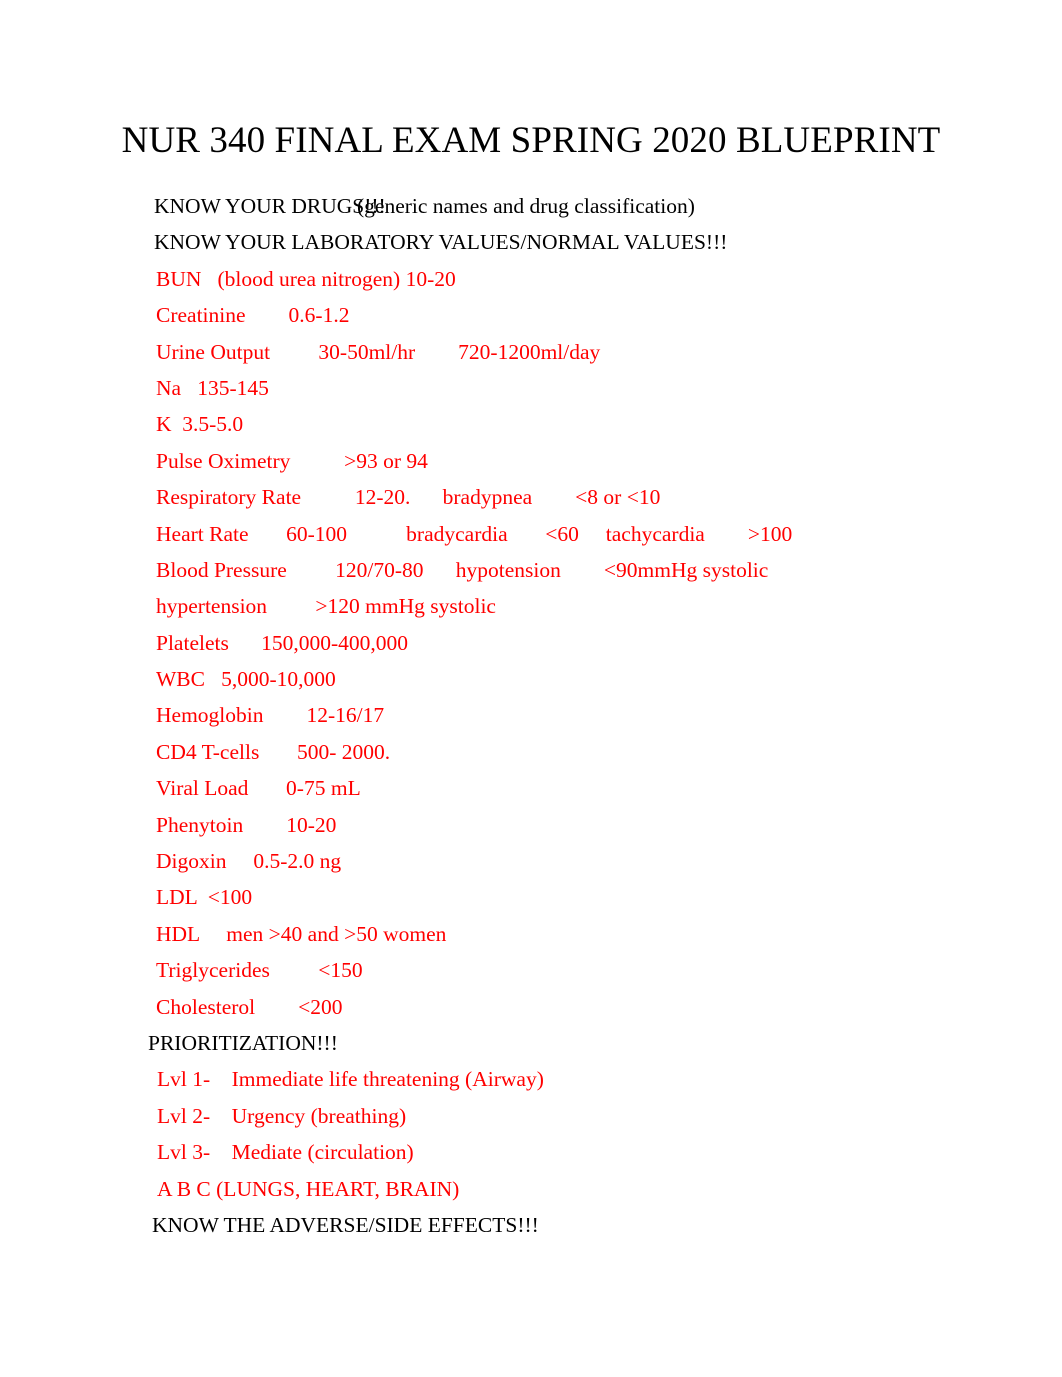 This screenshot has width=1062, height=1377. What do you see at coordinates (249, 861) in the screenshot?
I see `lab-value-digoxin: Digoxin 0.5-2.0 ng` at bounding box center [249, 861].